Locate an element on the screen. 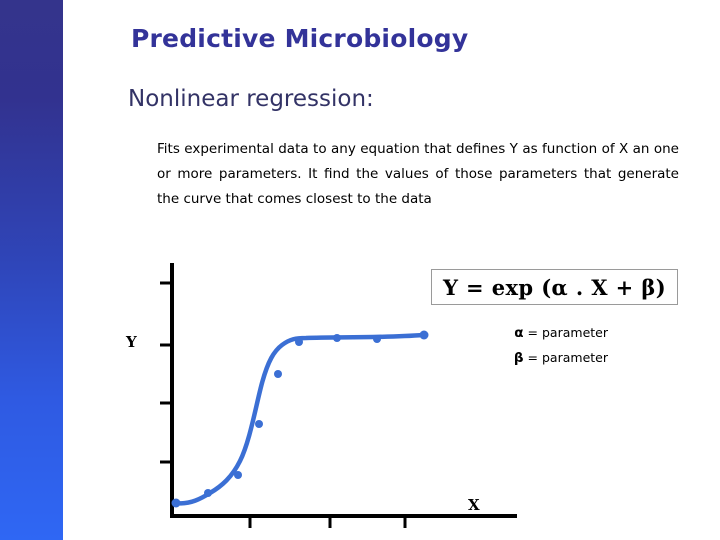  left-accent-bar is located at coordinates (31, 270).